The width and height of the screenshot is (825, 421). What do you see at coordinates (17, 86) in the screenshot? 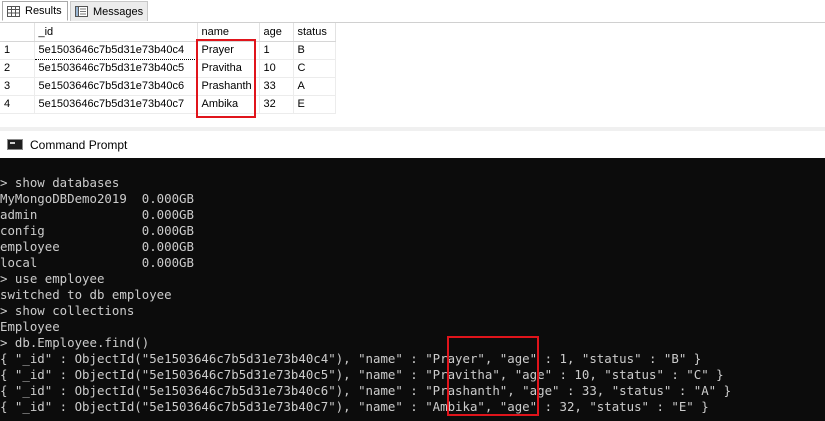
I see `row-number: 3` at bounding box center [17, 86].